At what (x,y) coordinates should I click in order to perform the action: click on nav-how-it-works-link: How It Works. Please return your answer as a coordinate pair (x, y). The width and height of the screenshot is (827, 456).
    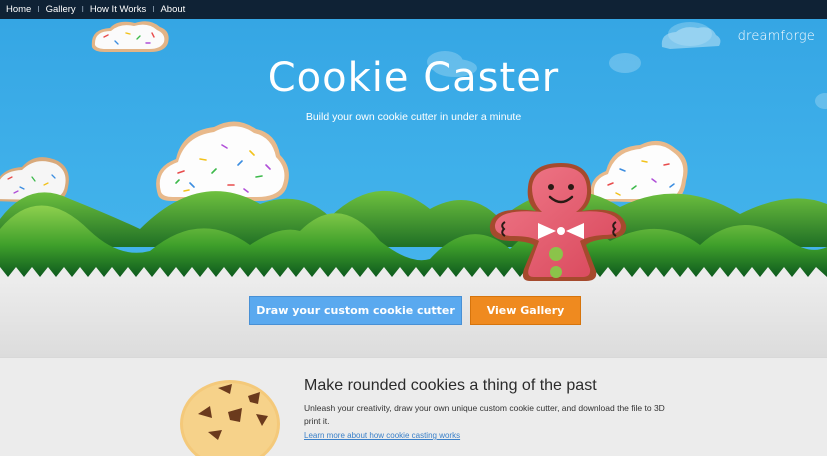
    Looking at the image, I should click on (118, 9).